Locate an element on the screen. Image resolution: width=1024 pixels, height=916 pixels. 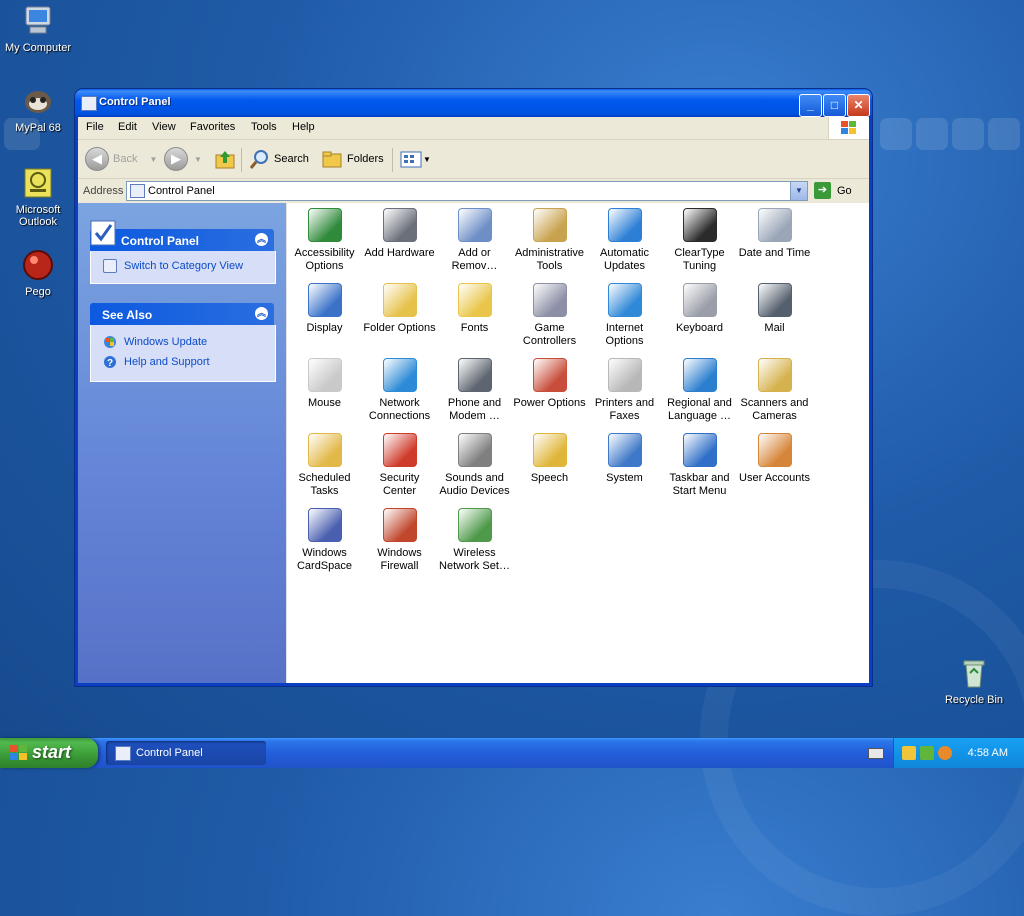
help-and-support-link: ? Help and Support is located at coordinates (156, 362).